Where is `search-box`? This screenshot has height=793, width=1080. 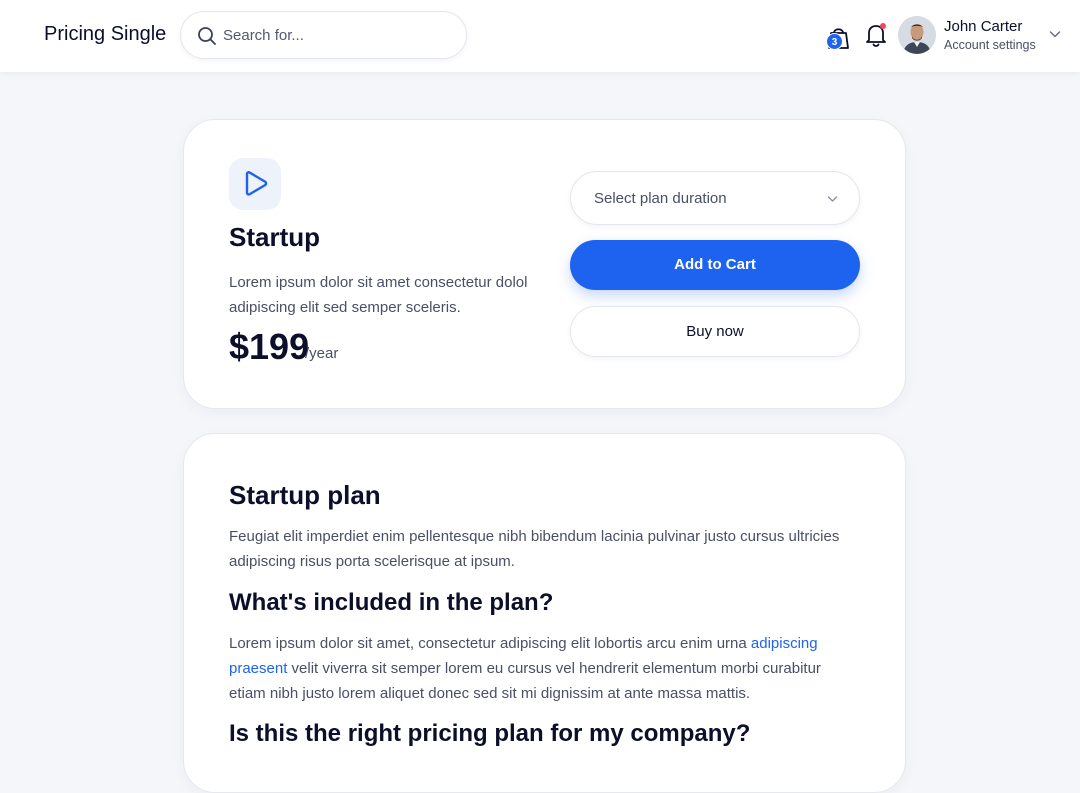 search-box is located at coordinates (323, 35).